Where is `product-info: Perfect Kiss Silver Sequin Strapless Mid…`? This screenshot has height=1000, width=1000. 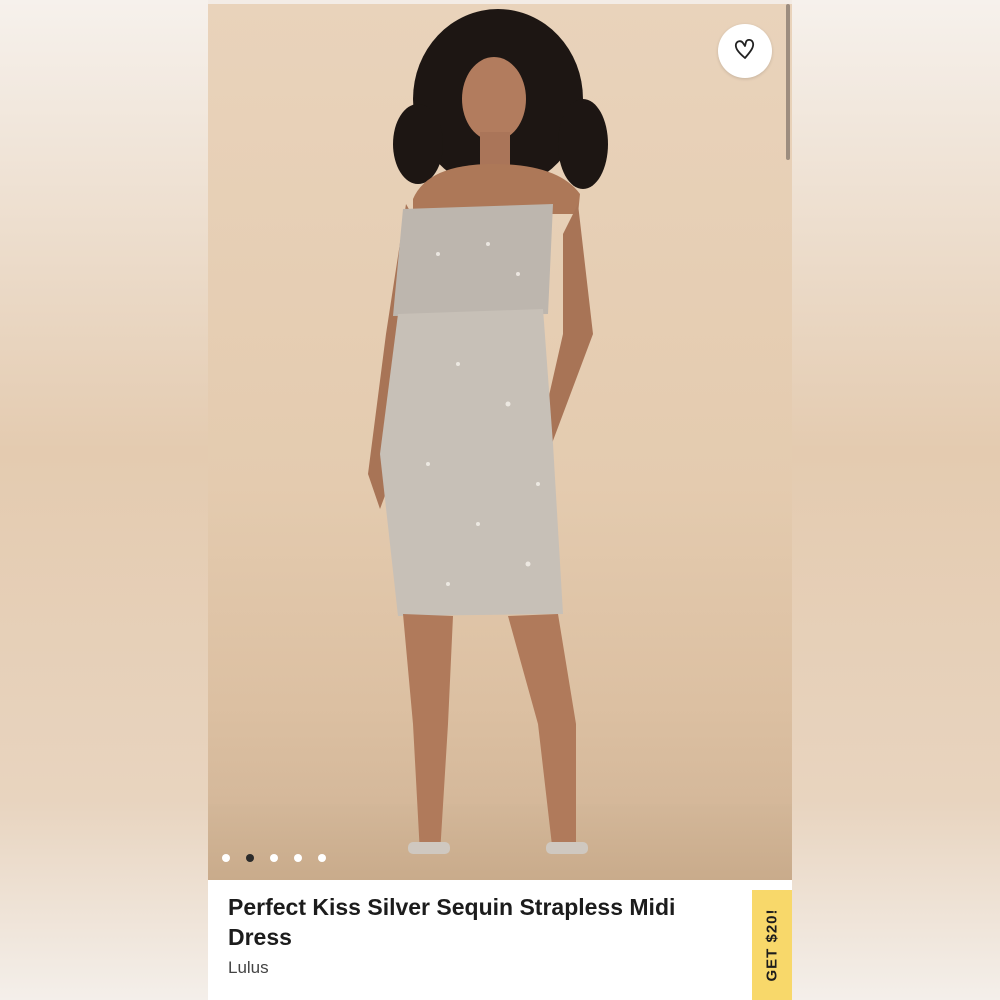
product-info: Perfect Kiss Silver Sequin Strapless Mid… is located at coordinates (500, 940).